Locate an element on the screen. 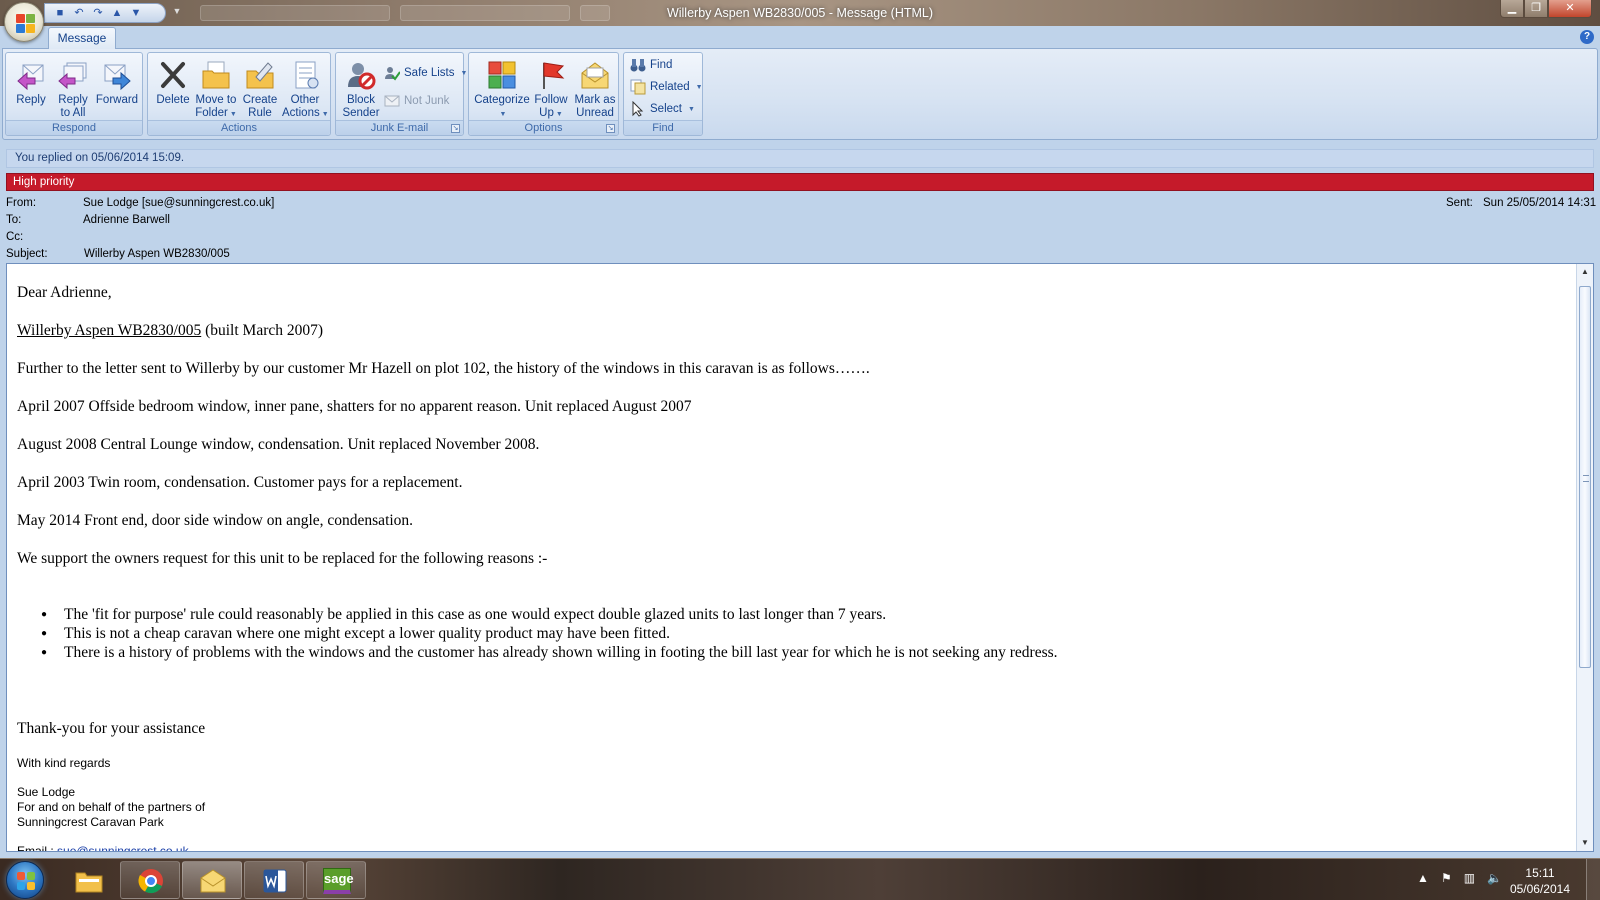  cursor-arrow-icon is located at coordinates (638, 108).